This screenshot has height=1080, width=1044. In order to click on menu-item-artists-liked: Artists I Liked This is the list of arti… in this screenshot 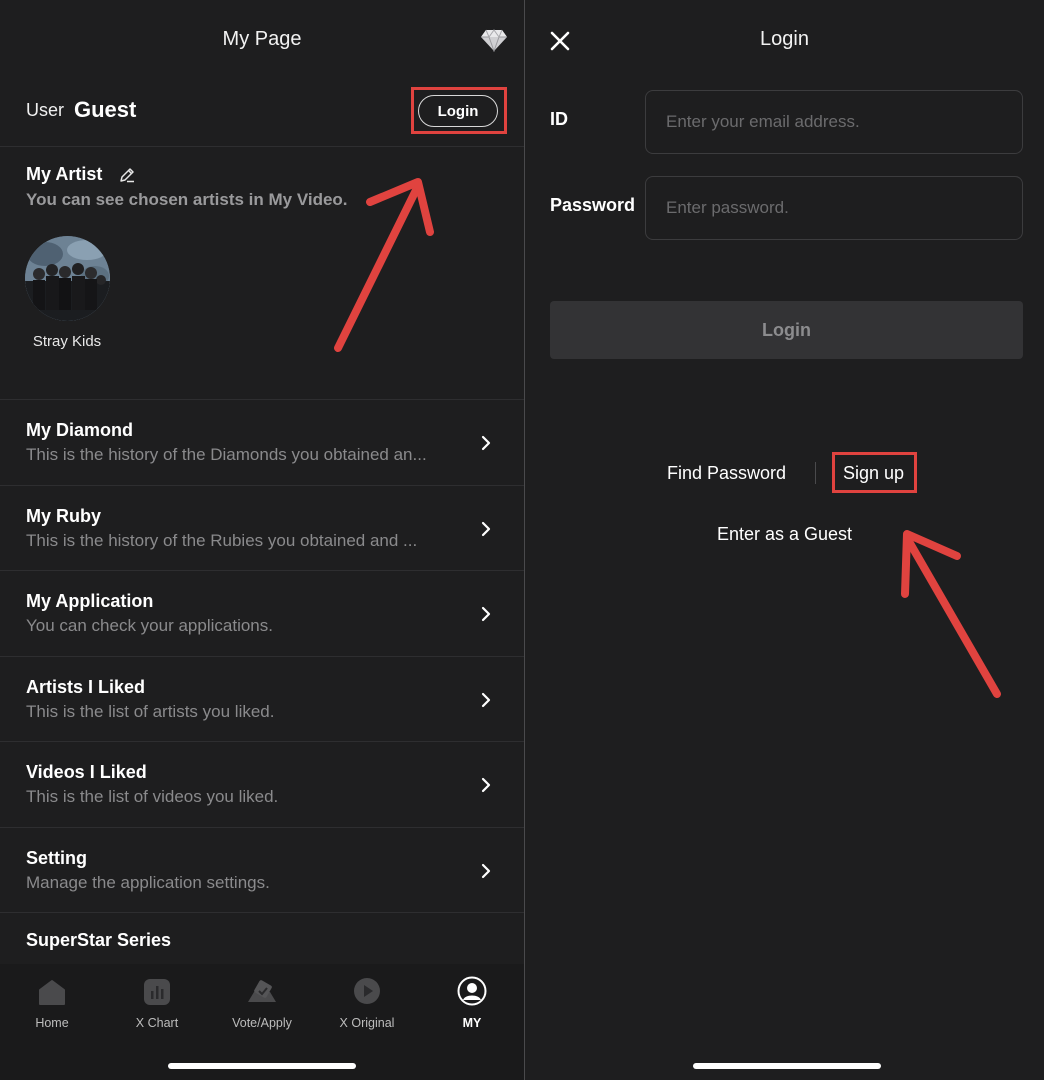, I will do `click(262, 698)`.